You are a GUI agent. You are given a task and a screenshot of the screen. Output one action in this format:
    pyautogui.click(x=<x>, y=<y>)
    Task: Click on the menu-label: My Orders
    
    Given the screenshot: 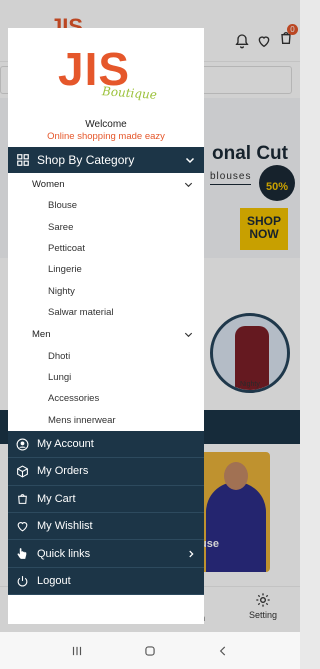 What is the action you would take?
    pyautogui.click(x=63, y=471)
    